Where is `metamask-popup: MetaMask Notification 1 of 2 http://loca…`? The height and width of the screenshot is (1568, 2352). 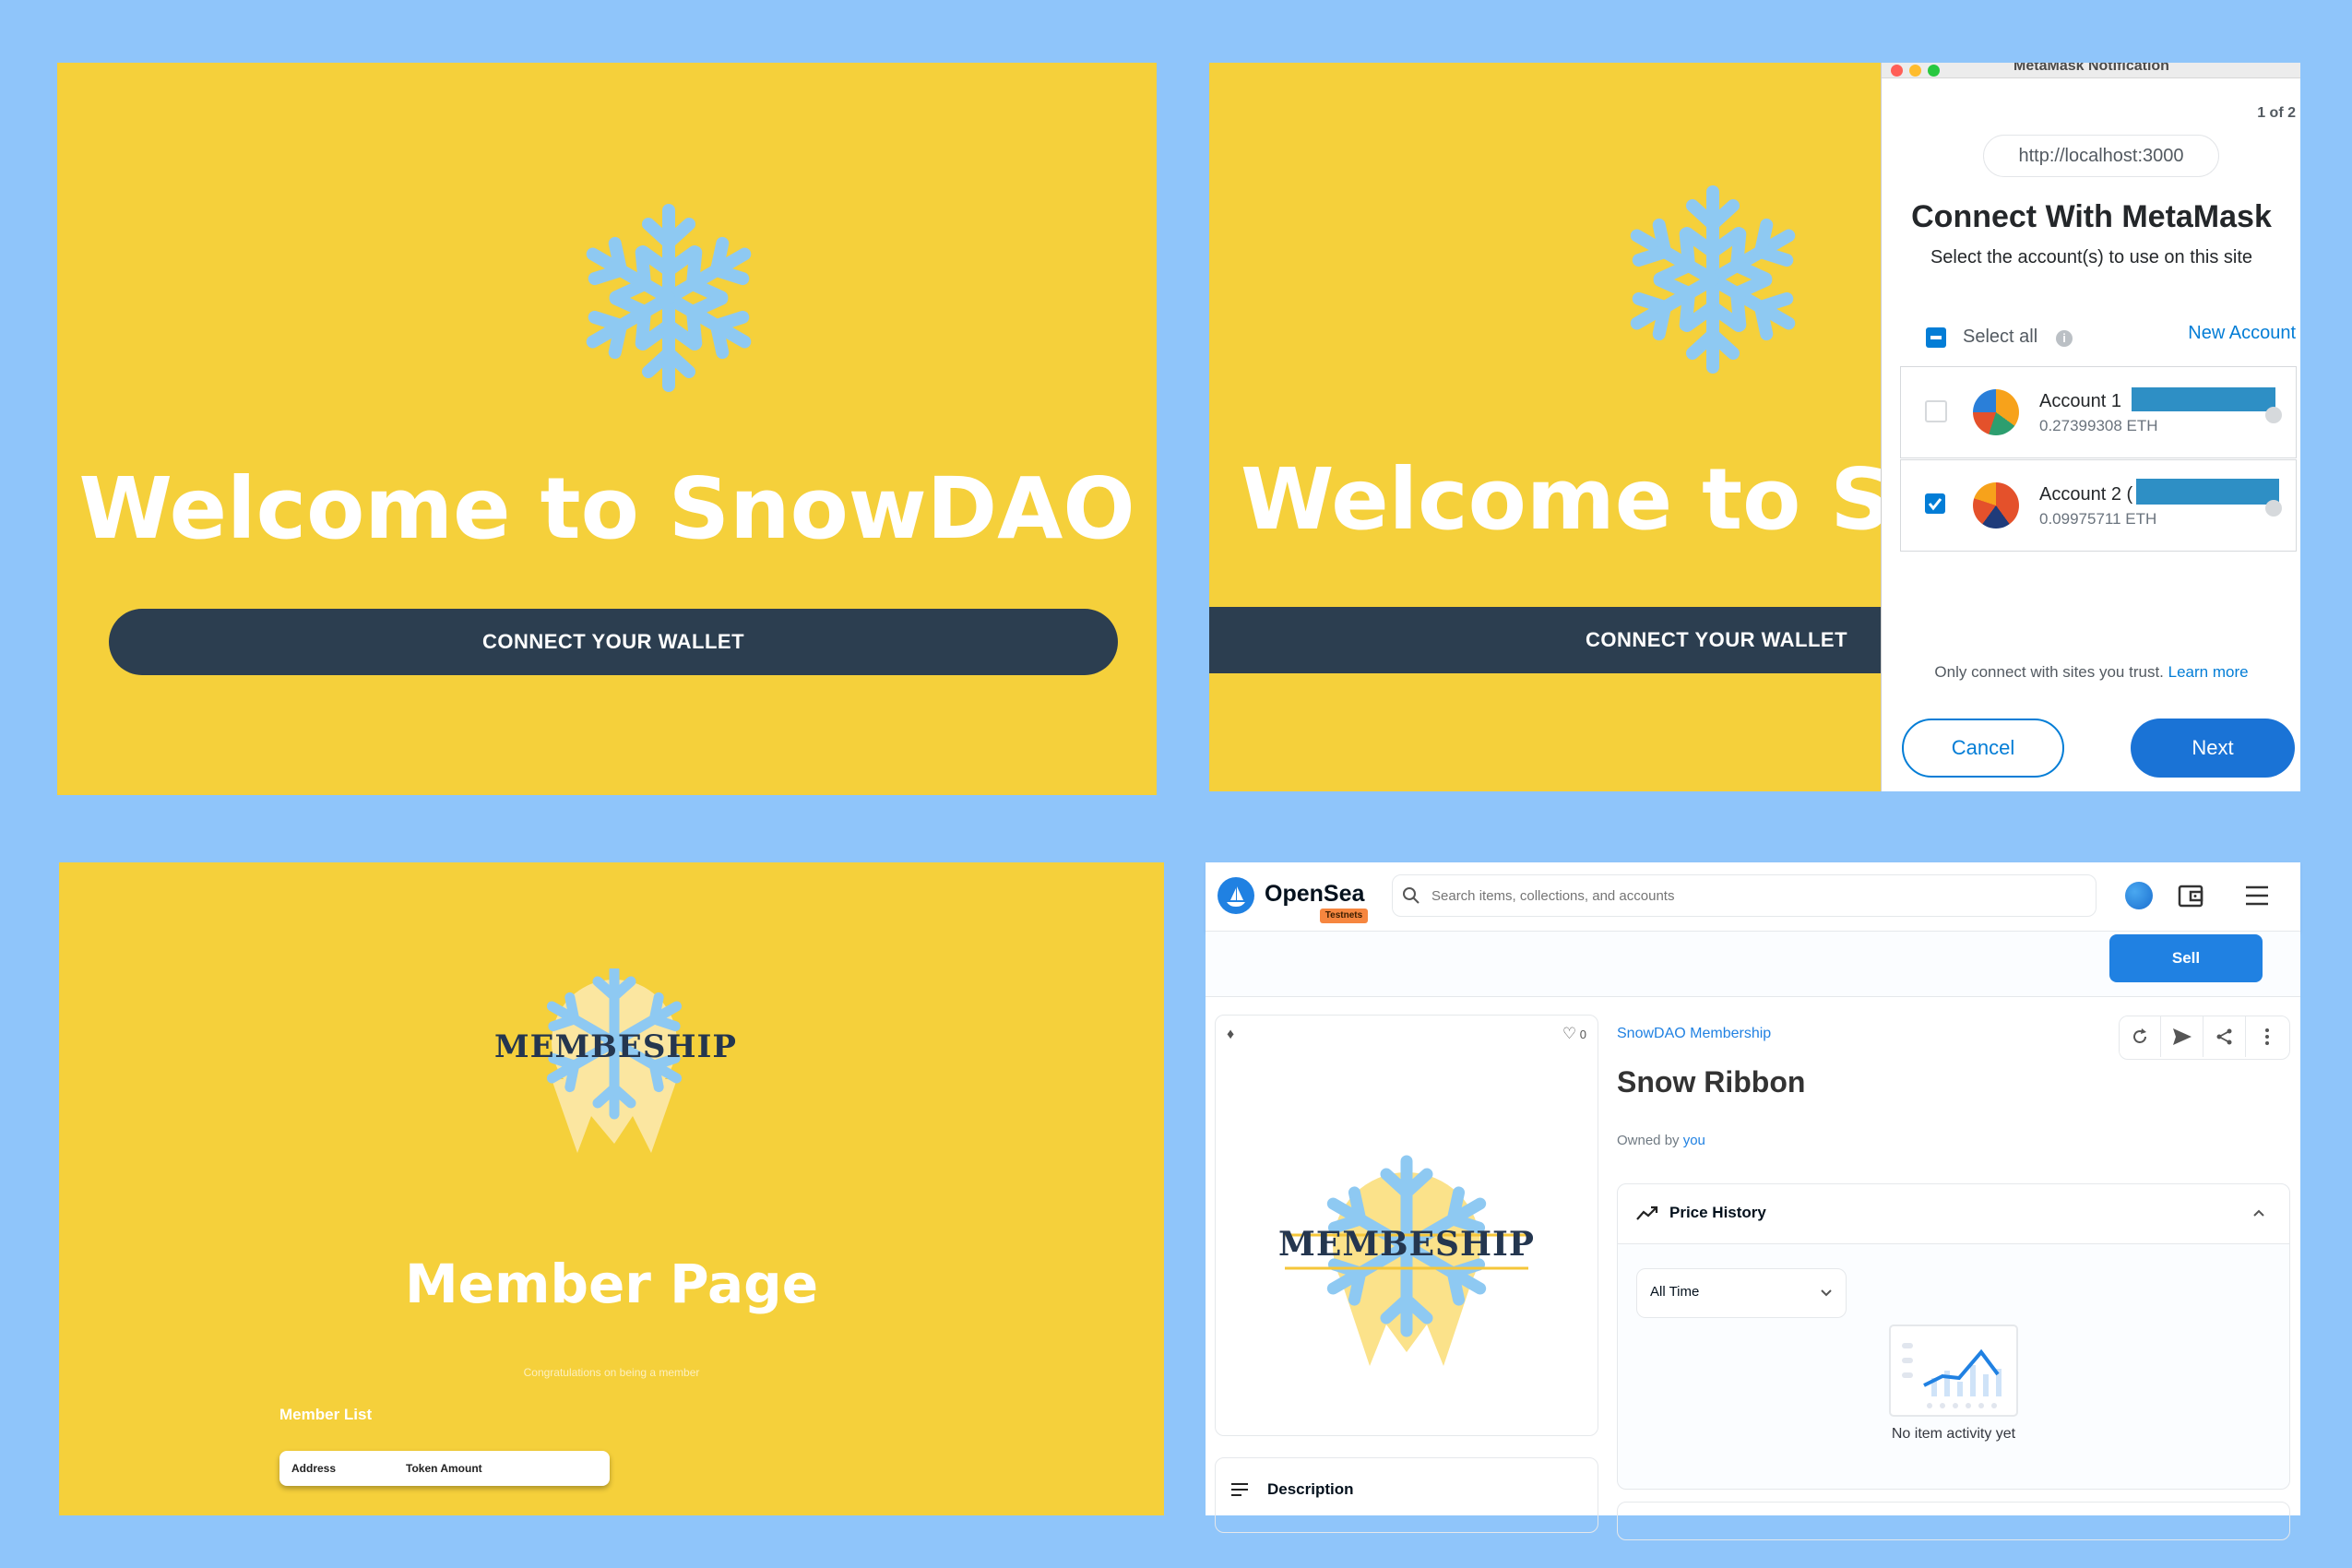
metamask-popup: MetaMask Notification 1 of 2 http://loca… is located at coordinates (2090, 427).